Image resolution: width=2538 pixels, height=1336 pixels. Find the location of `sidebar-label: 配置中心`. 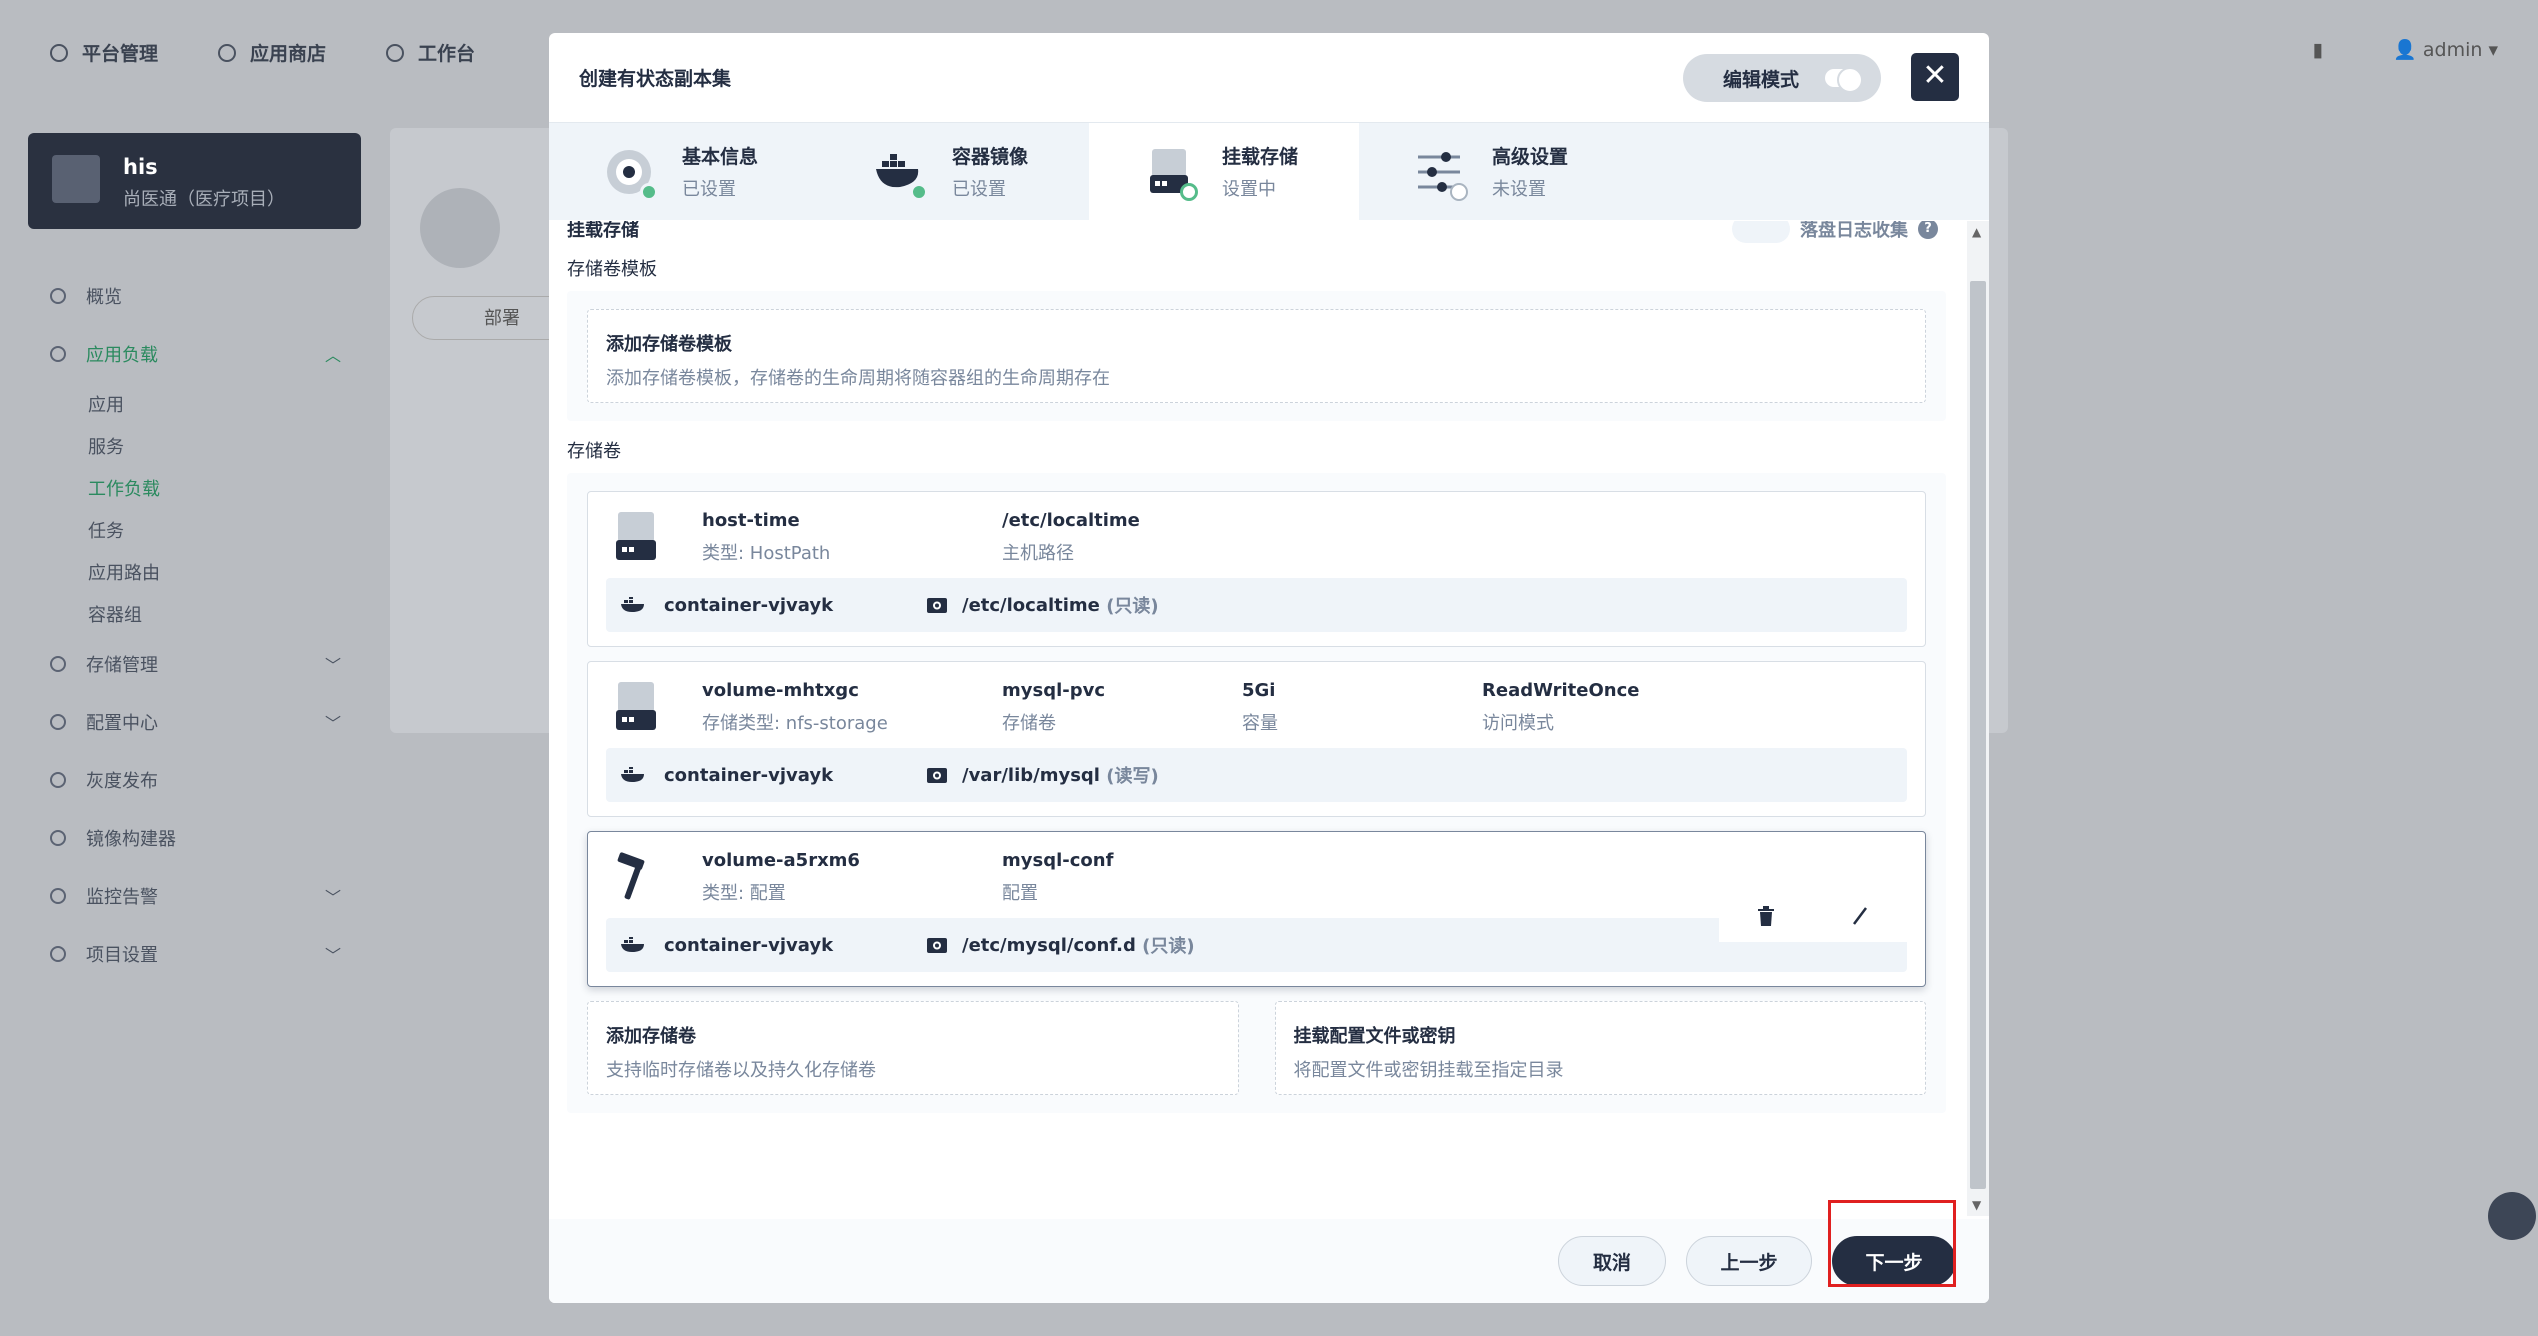

sidebar-label: 配置中心 is located at coordinates (122, 723).